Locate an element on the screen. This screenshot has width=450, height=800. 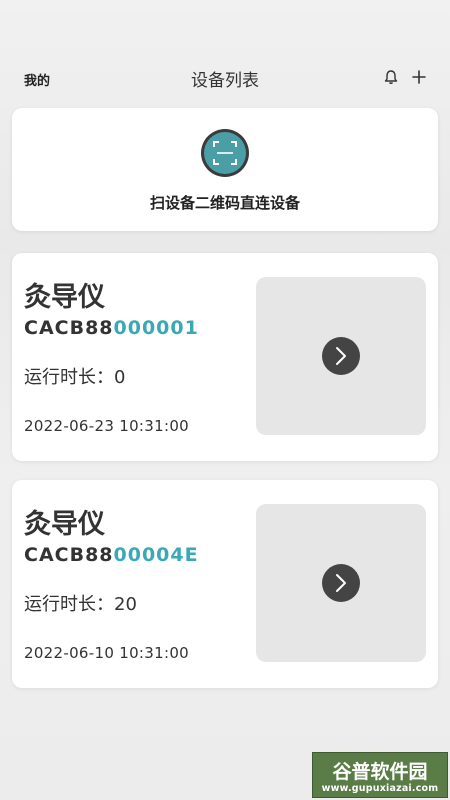
qr-scan-icon is located at coordinates (225, 153).